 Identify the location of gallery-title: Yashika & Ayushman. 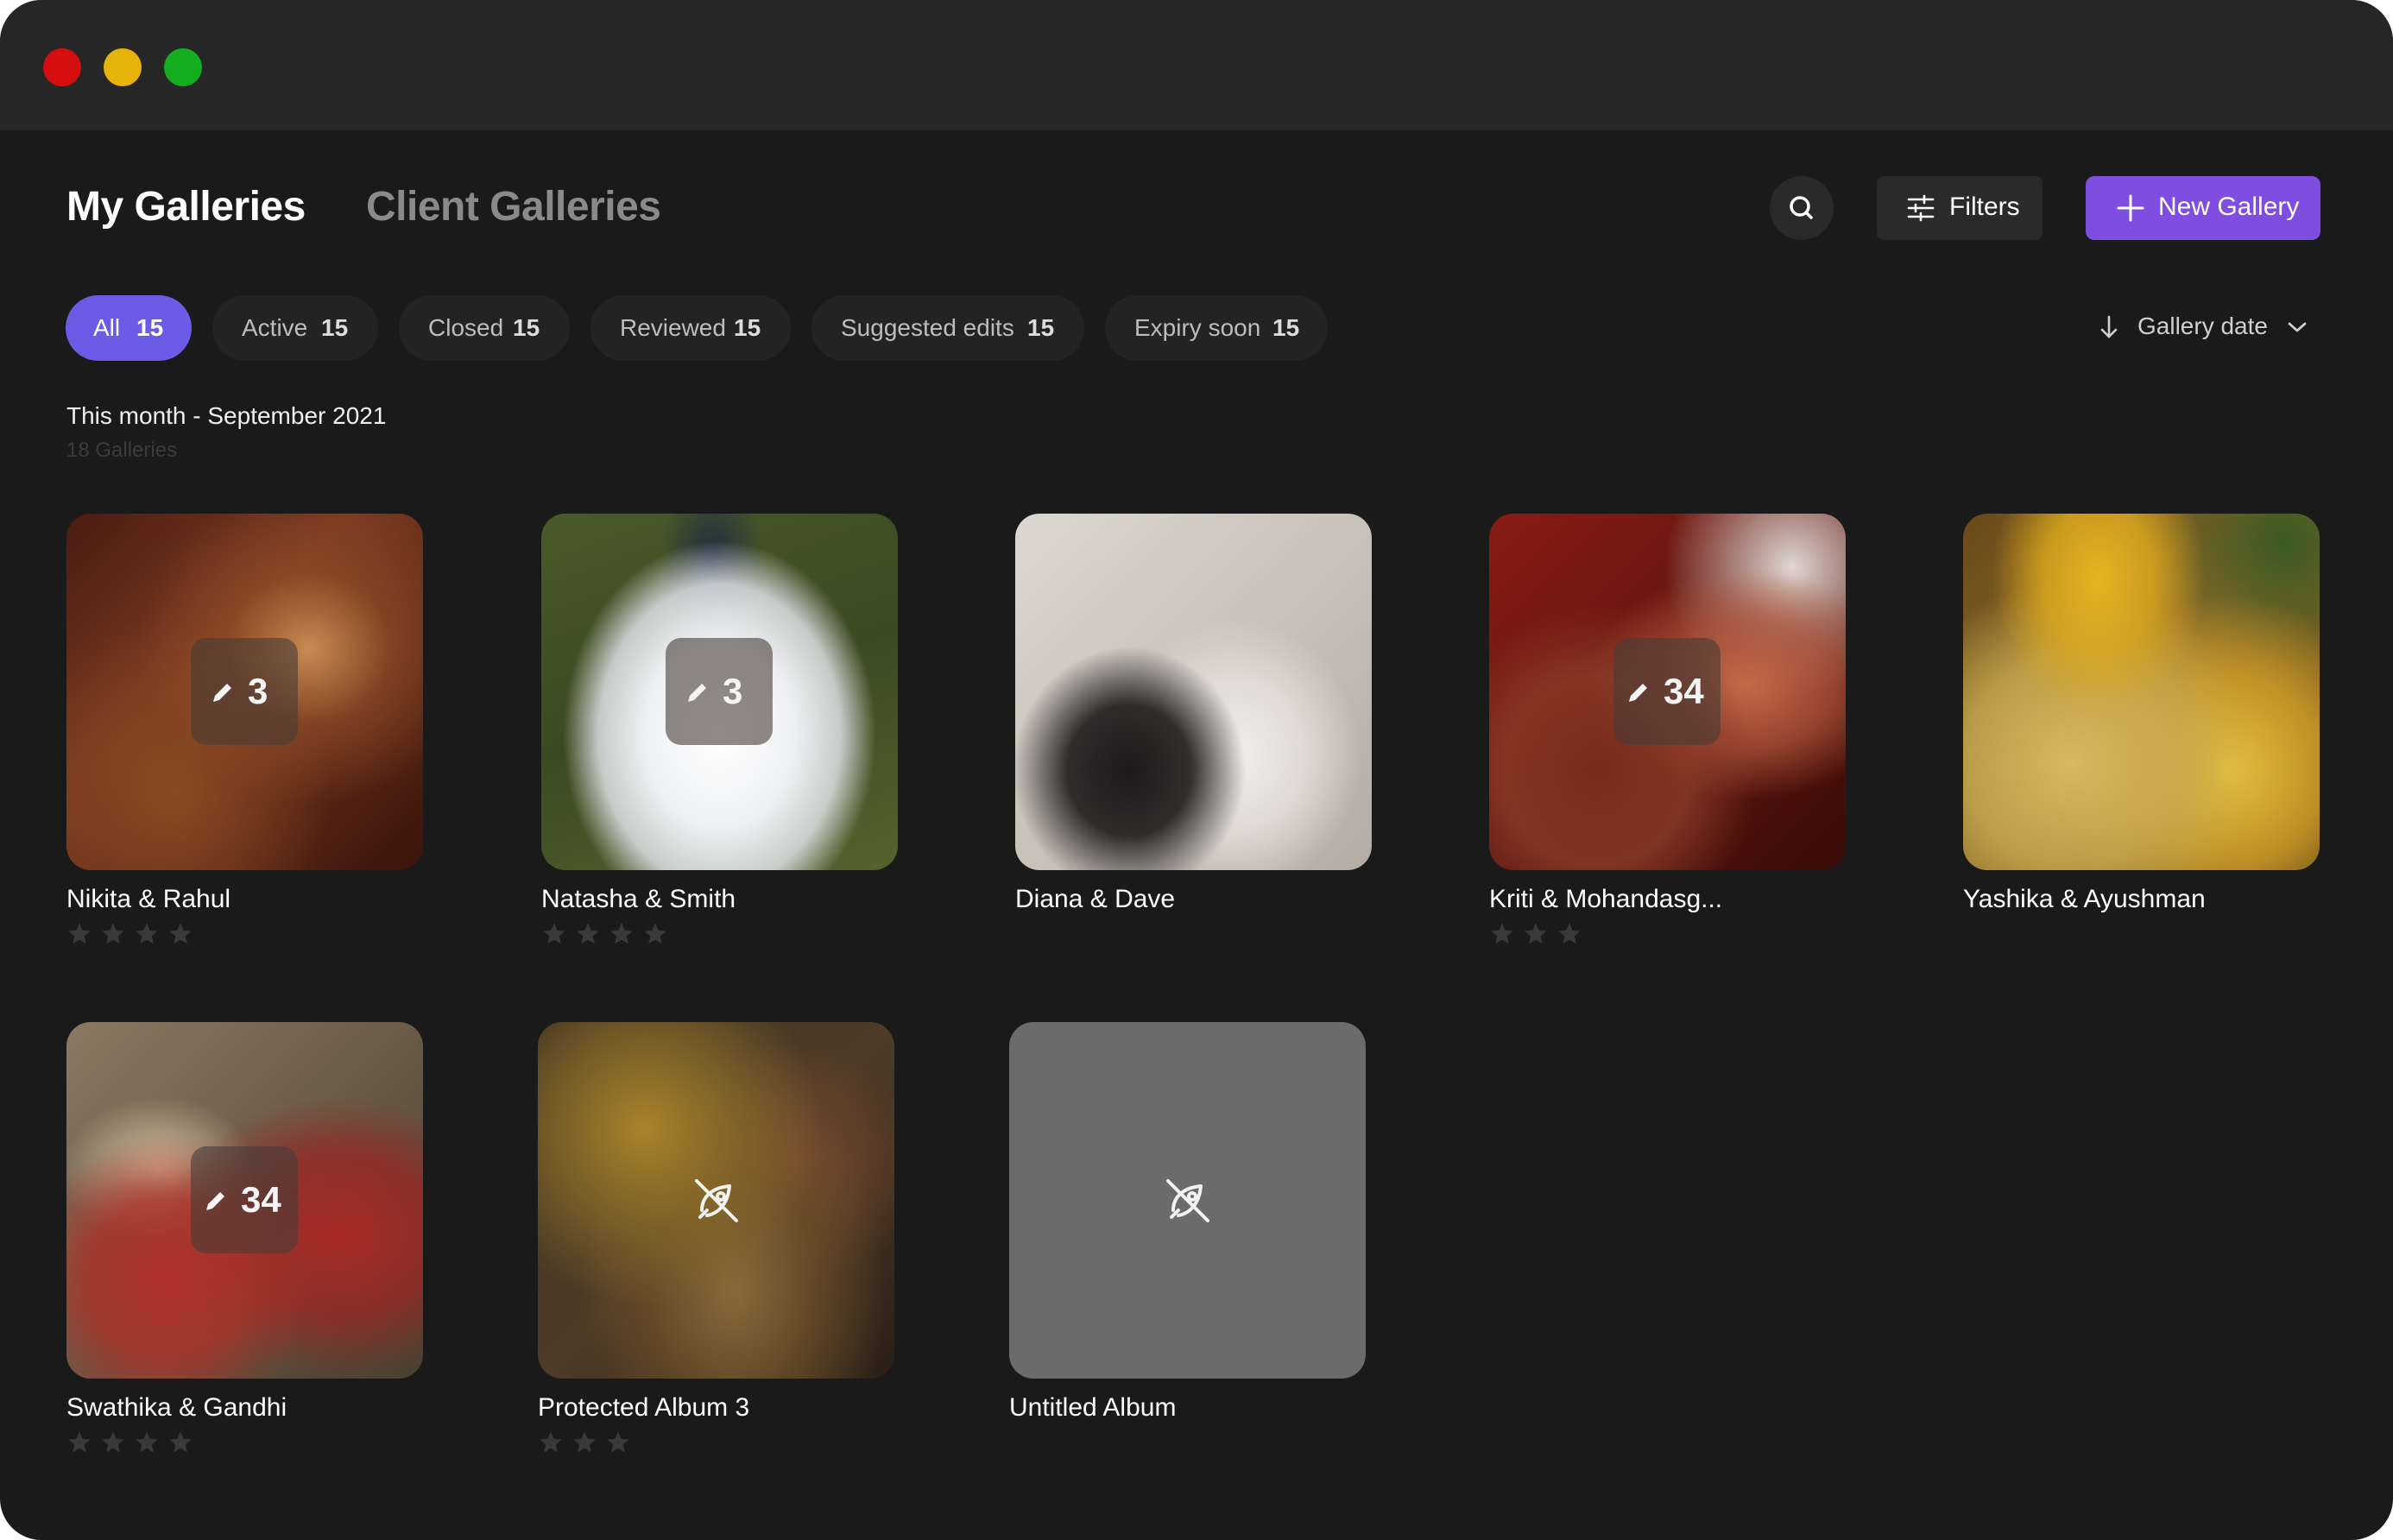
(2084, 899).